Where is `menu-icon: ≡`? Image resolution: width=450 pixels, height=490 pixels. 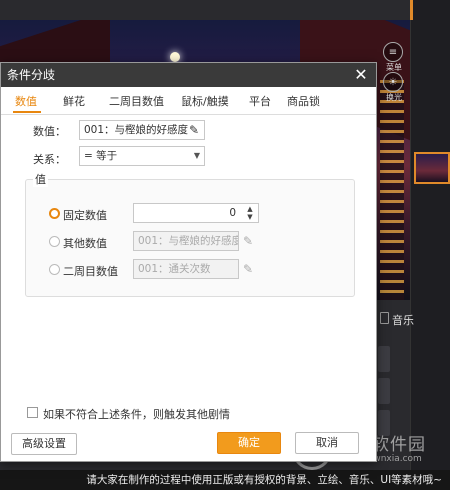 menu-icon: ≡ is located at coordinates (393, 52).